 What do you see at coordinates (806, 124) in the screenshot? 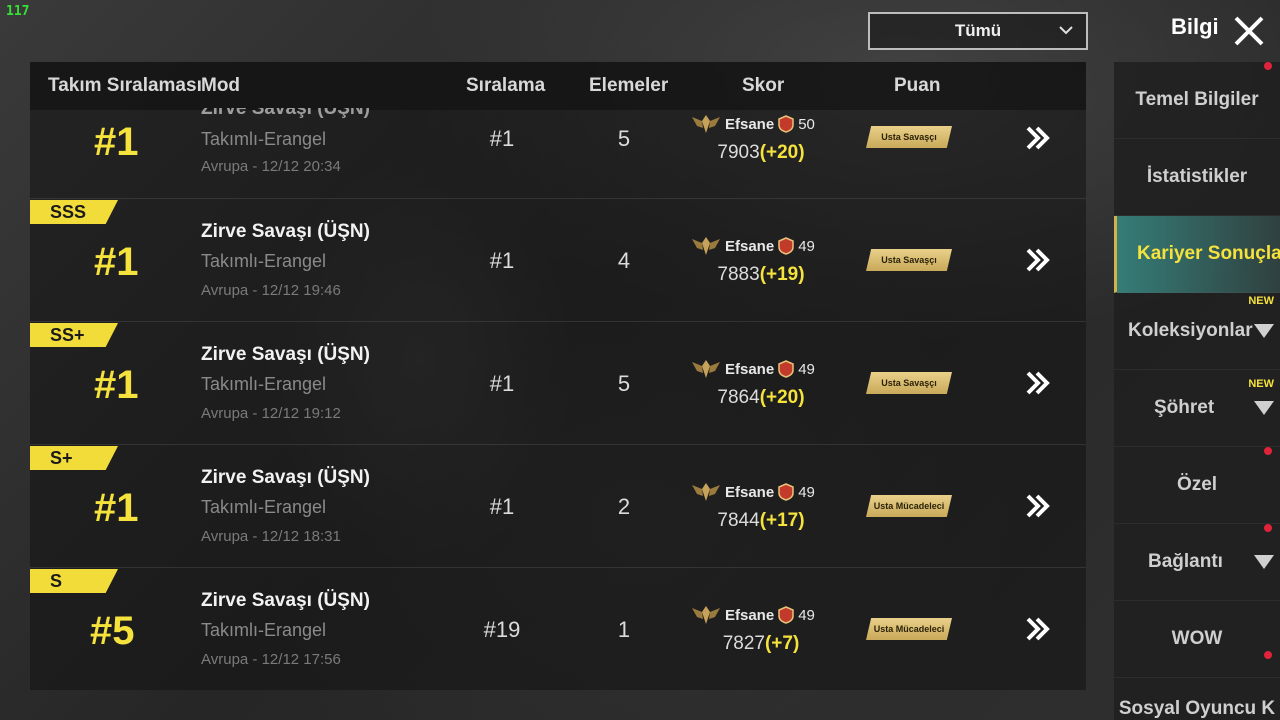
I see `tier-level: 50` at bounding box center [806, 124].